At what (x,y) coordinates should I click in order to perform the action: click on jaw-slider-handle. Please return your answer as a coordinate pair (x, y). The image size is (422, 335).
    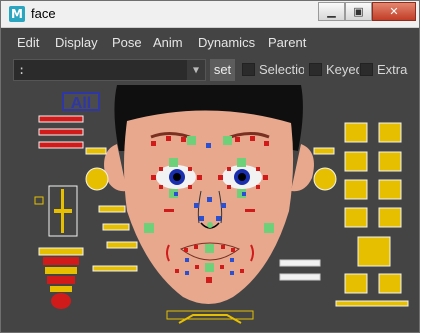
    Looking at the image, I should click on (63, 211).